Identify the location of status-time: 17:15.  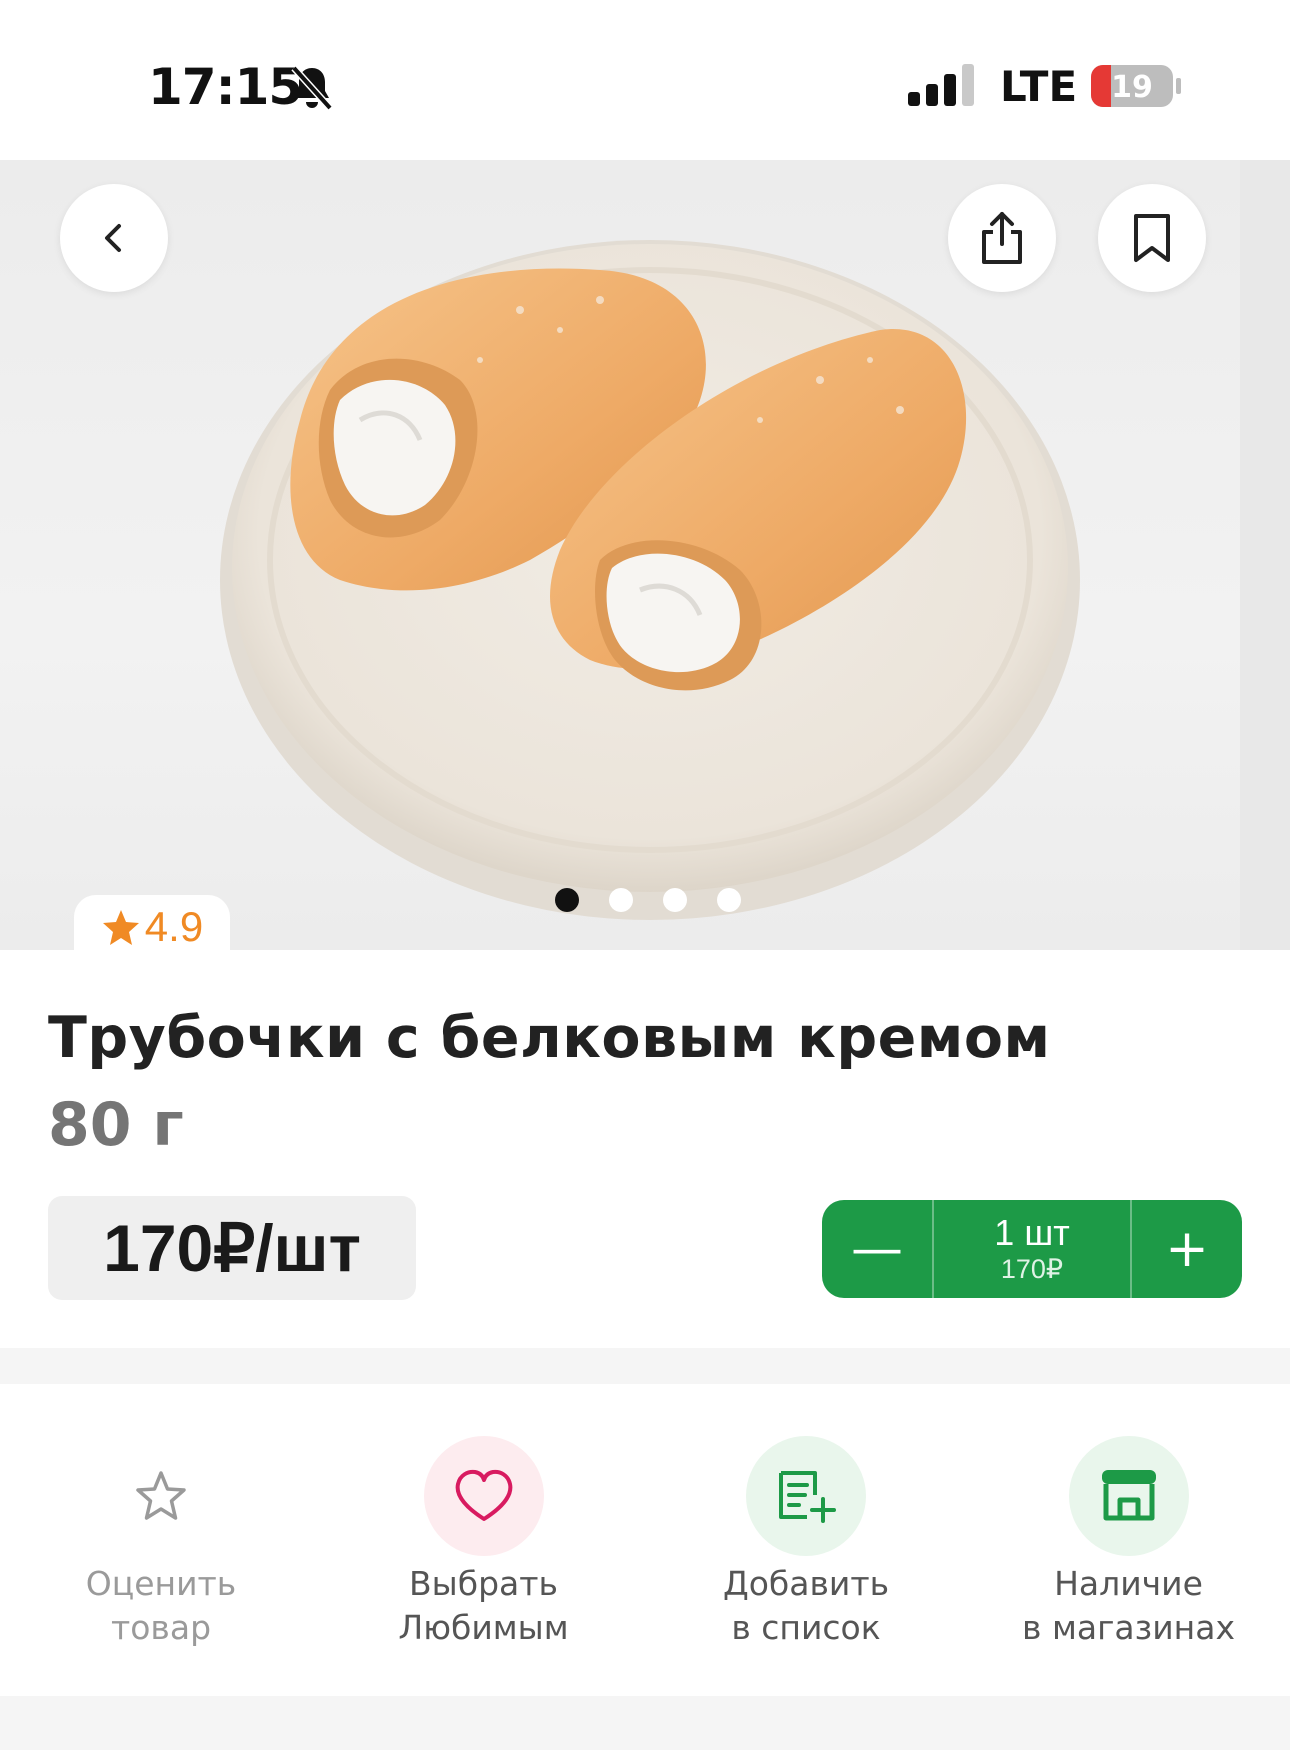
(225, 87).